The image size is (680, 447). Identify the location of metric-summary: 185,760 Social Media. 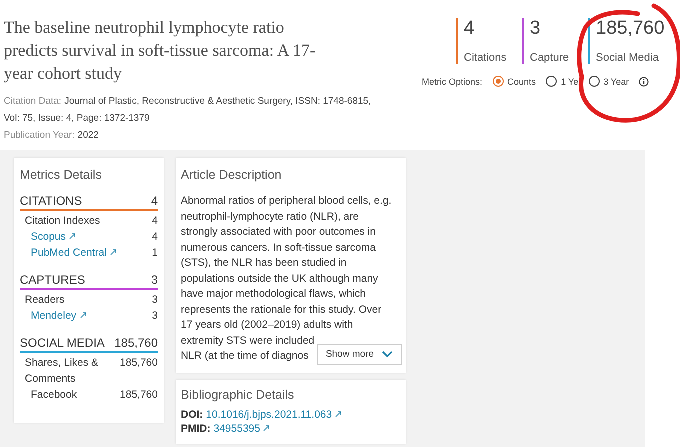
(629, 41).